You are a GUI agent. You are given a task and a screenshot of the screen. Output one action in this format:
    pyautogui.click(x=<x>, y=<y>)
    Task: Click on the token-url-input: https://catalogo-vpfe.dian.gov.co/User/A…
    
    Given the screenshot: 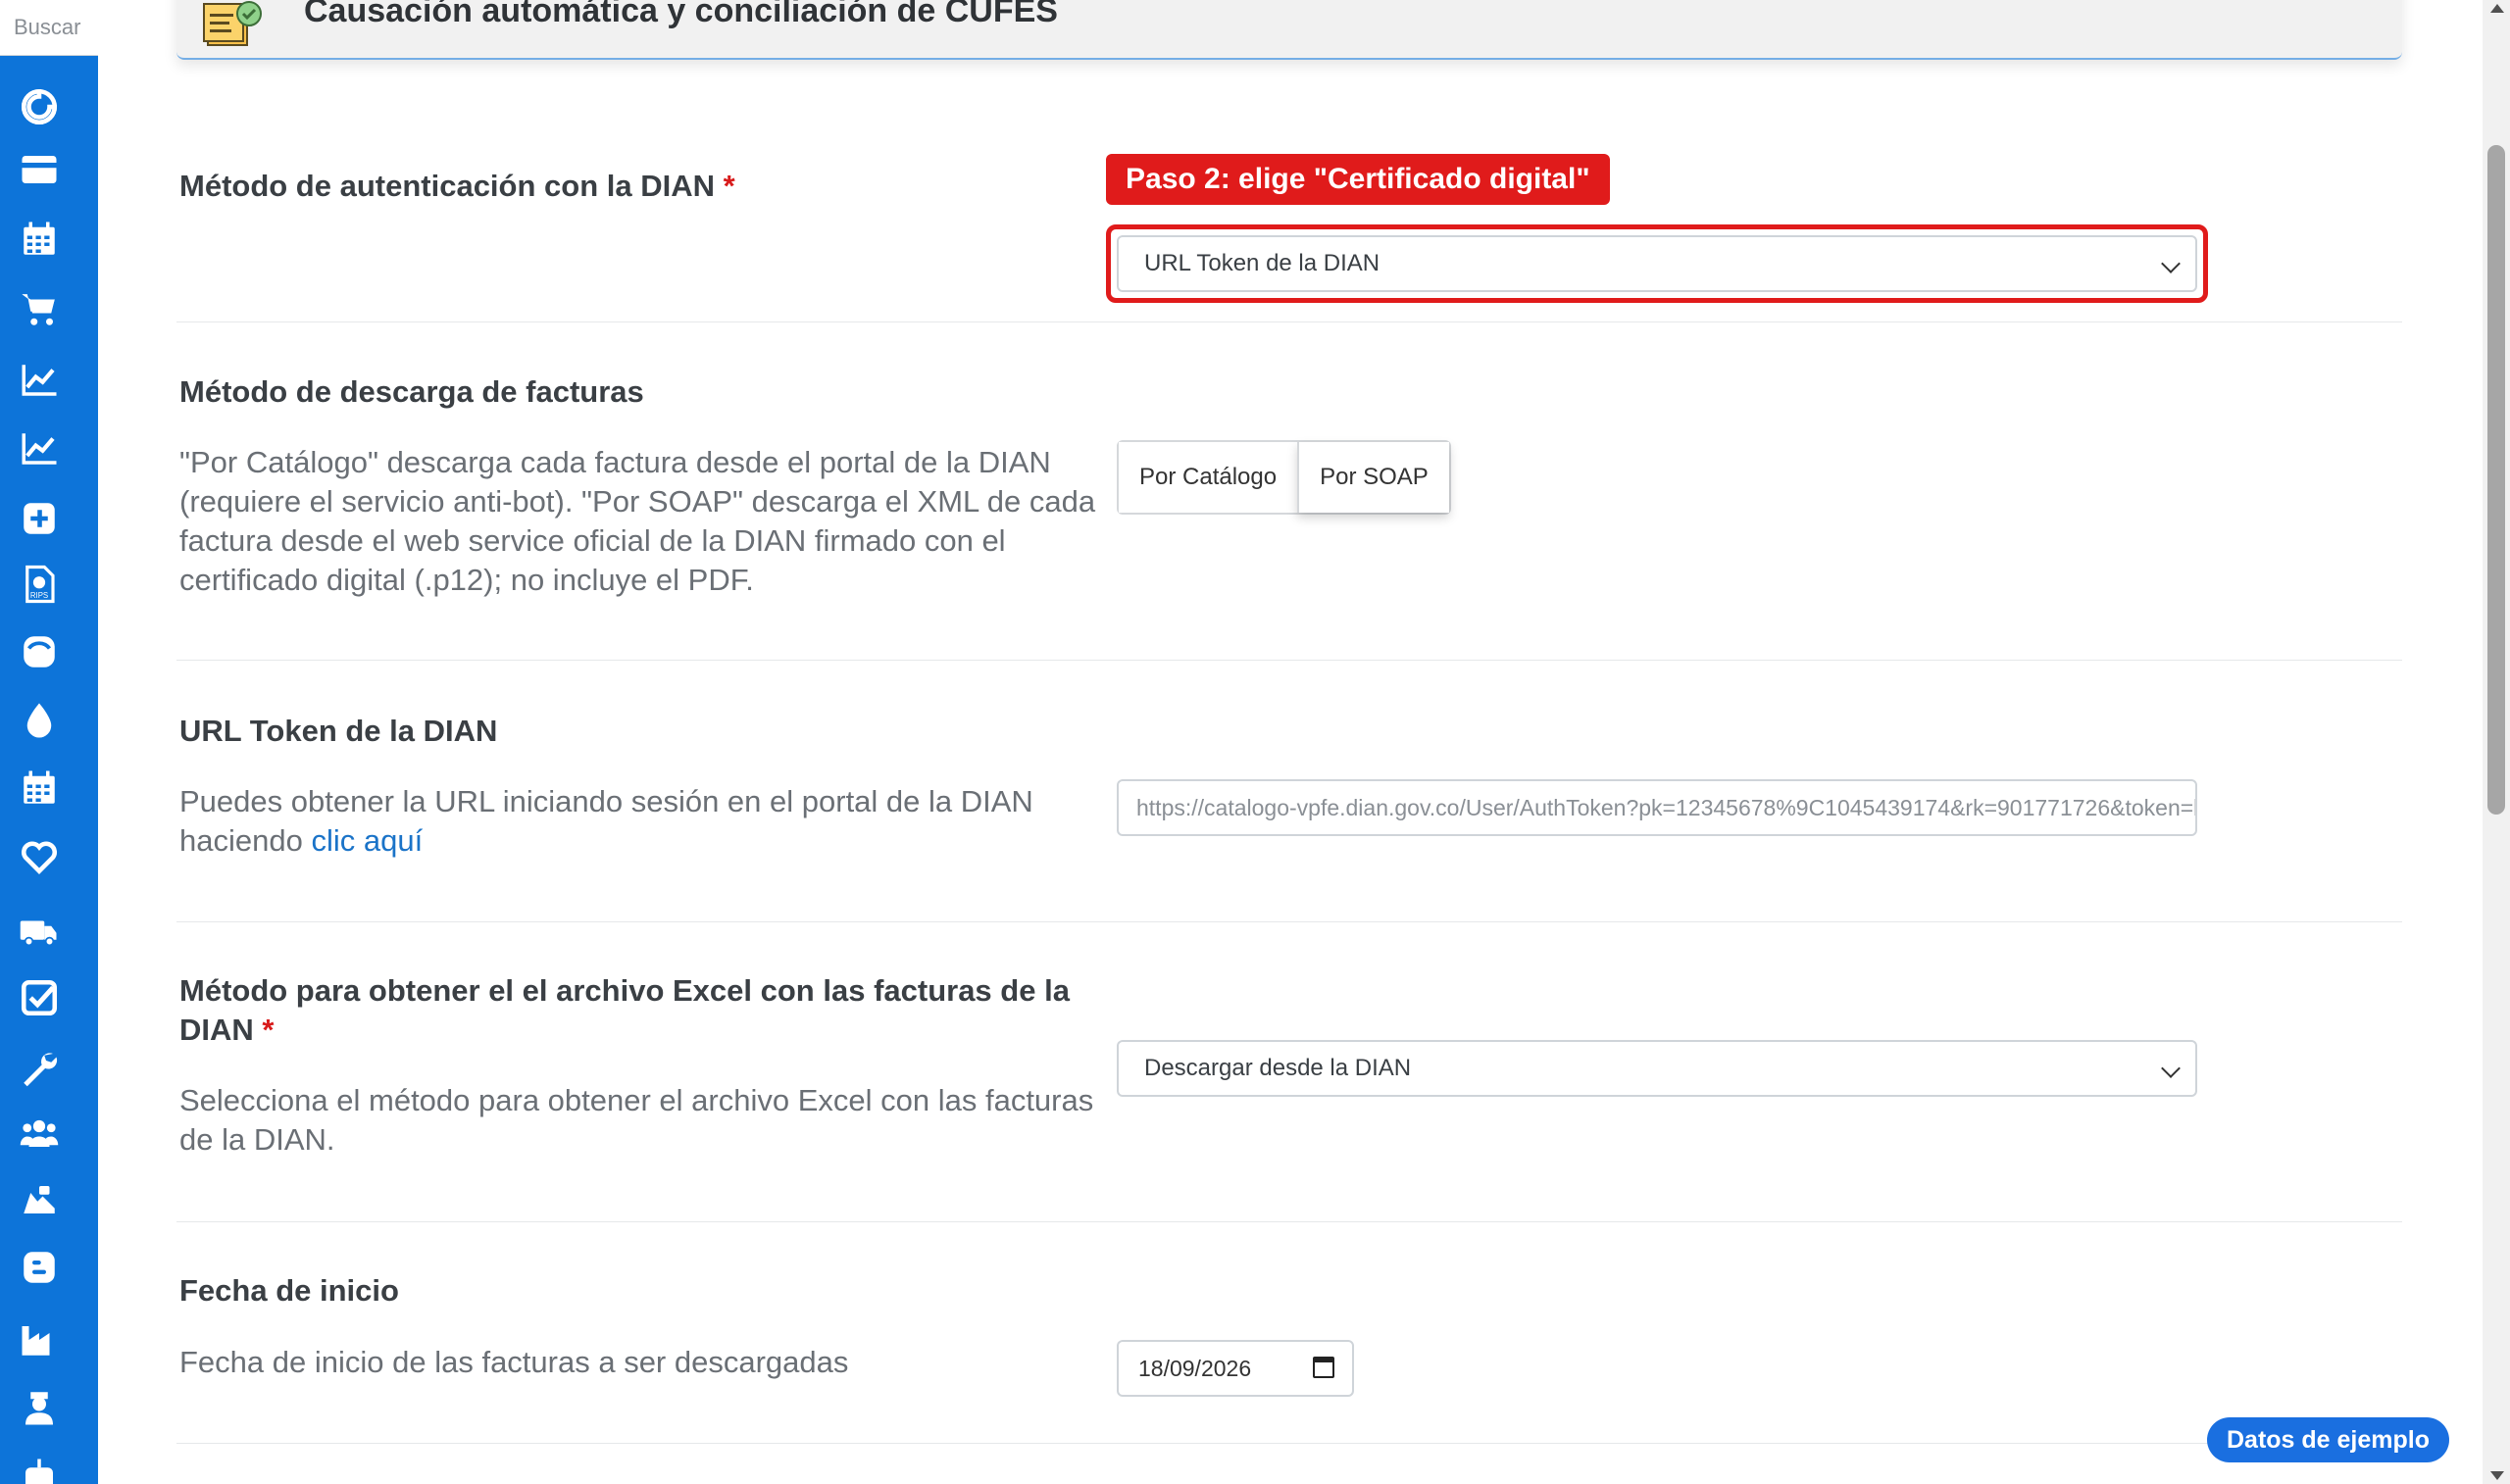 What is the action you would take?
    pyautogui.click(x=1657, y=807)
    